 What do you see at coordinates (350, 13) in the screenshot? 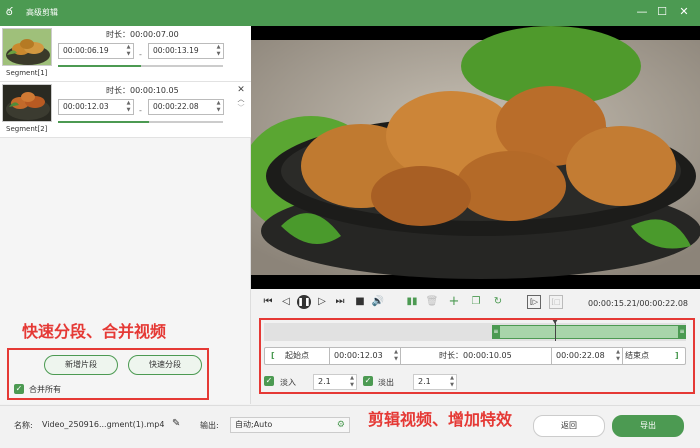
I see `title-bar: ఠ 高级剪辑 — ☐ ✕` at bounding box center [350, 13].